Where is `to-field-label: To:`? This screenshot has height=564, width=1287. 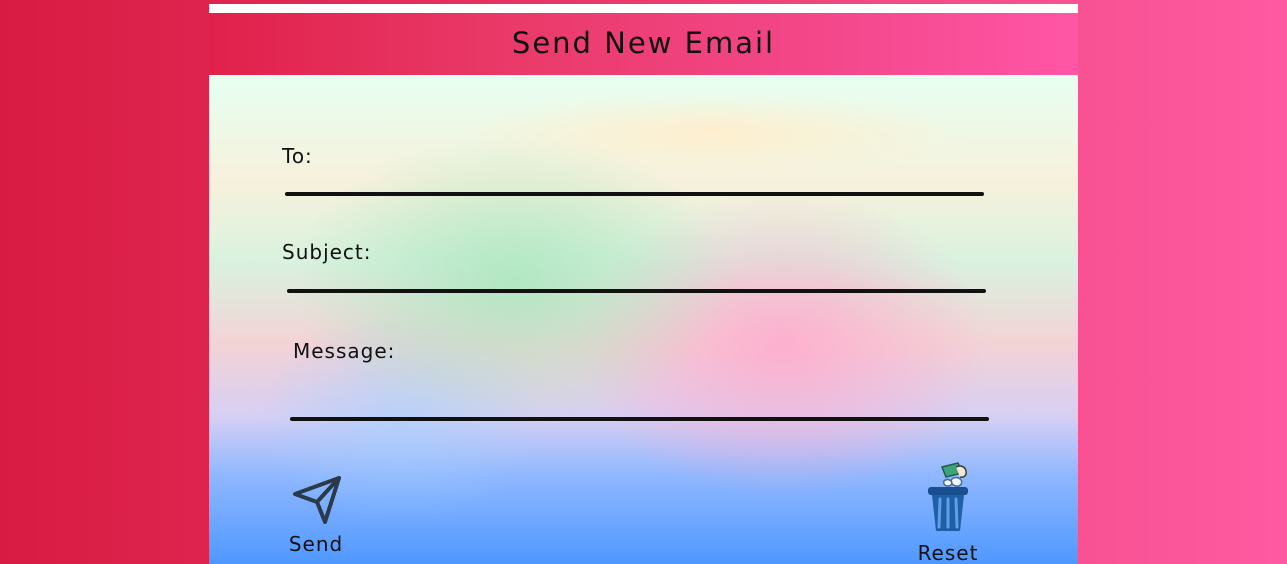
to-field-label: To: is located at coordinates (297, 156).